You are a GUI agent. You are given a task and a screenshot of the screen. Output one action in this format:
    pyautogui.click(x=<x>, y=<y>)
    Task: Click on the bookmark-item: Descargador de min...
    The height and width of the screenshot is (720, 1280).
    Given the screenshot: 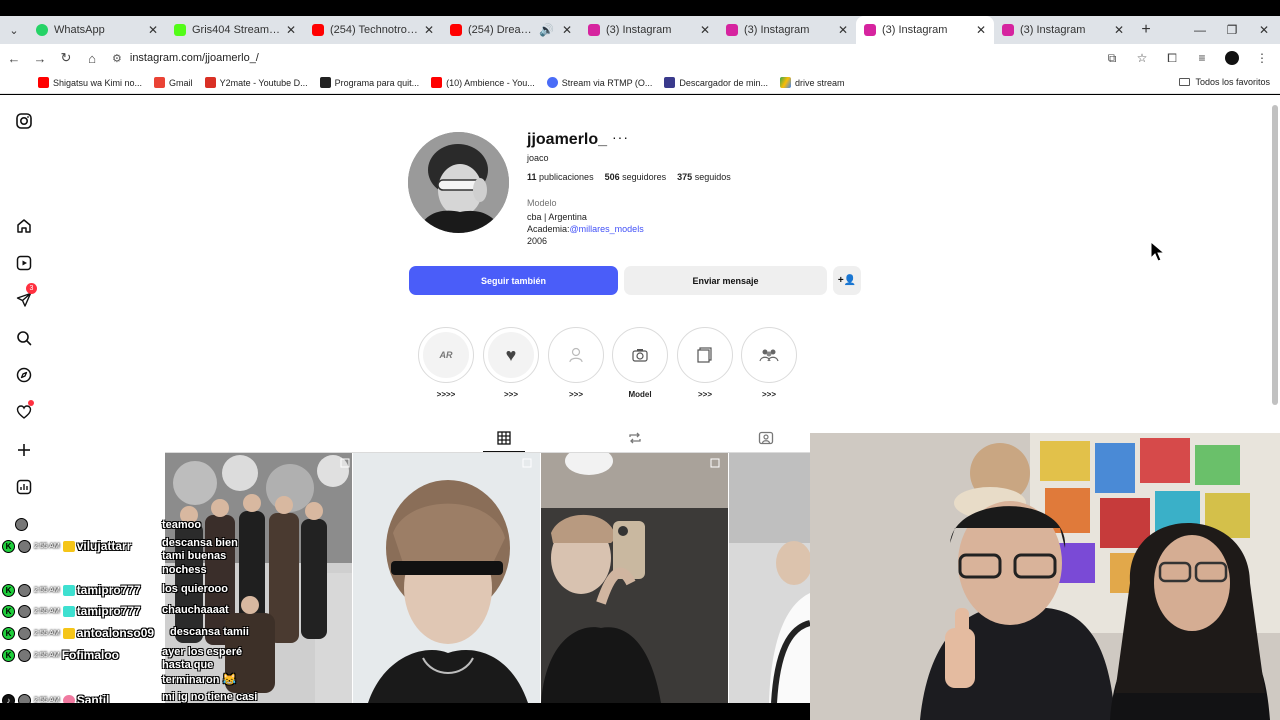 What is the action you would take?
    pyautogui.click(x=716, y=82)
    